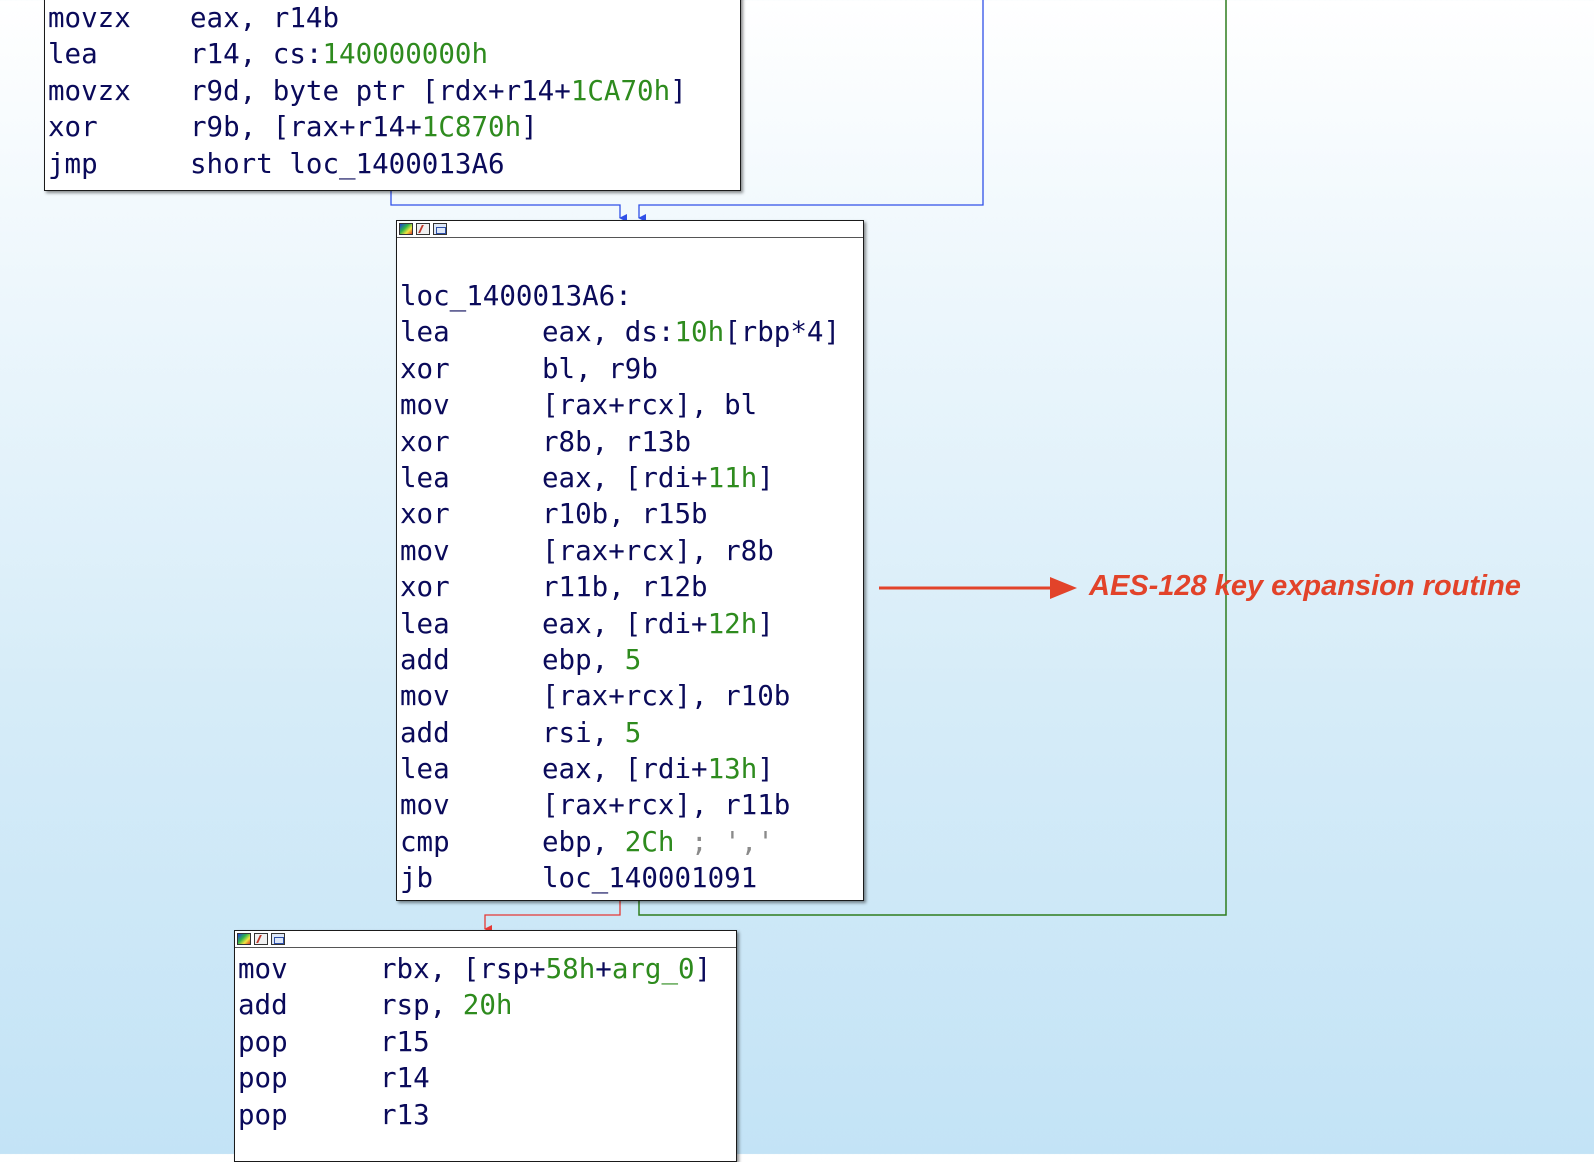  Describe the element at coordinates (600, 368) in the screenshot. I see `operand-text: bl, r9b` at that location.